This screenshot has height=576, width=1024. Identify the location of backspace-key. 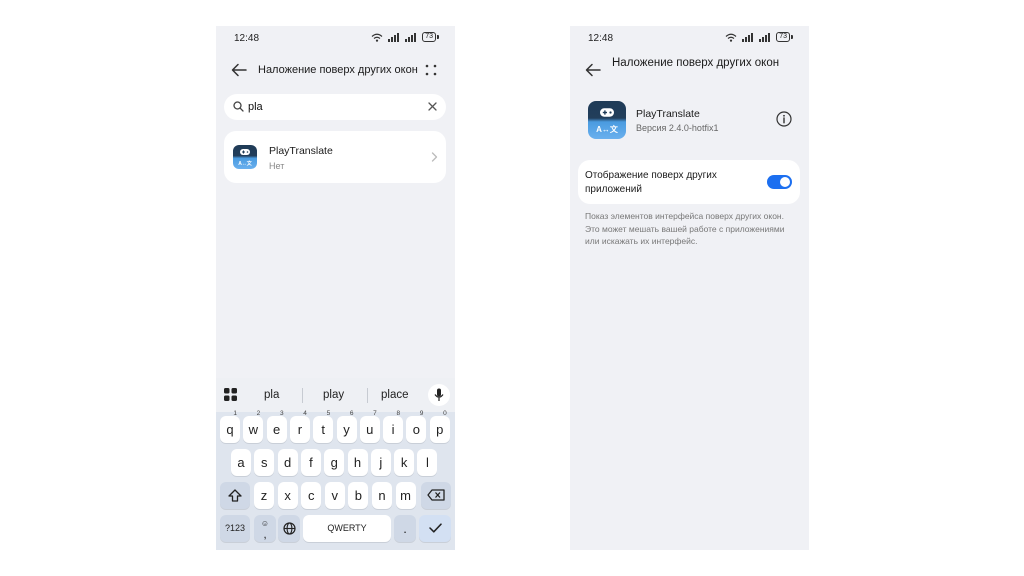
(436, 495).